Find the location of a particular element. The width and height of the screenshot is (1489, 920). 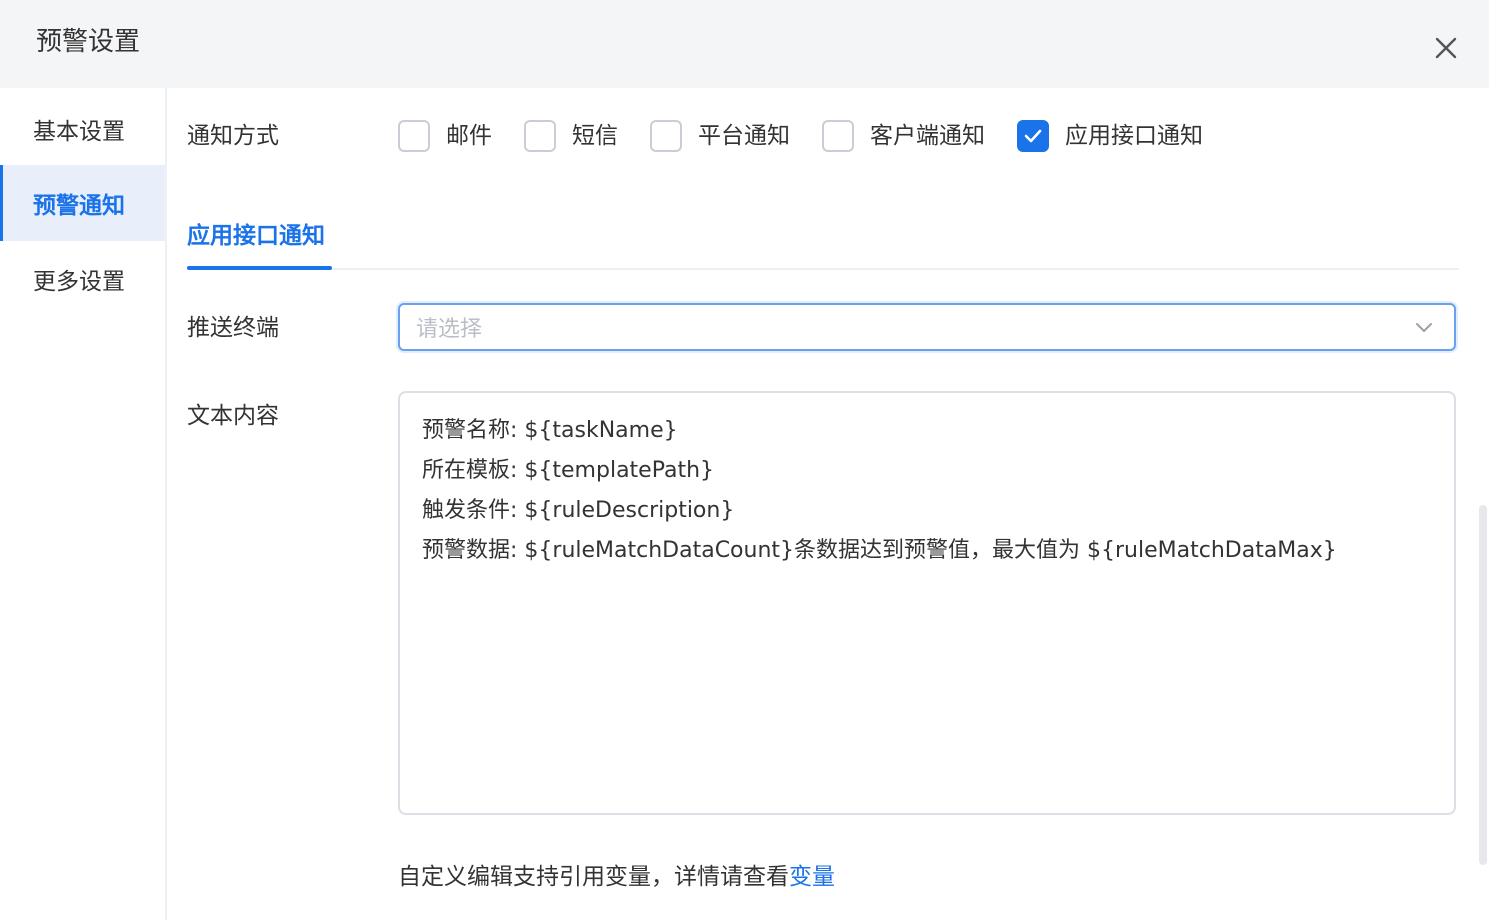

push-terminal-label: 推送终端 is located at coordinates (233, 328).